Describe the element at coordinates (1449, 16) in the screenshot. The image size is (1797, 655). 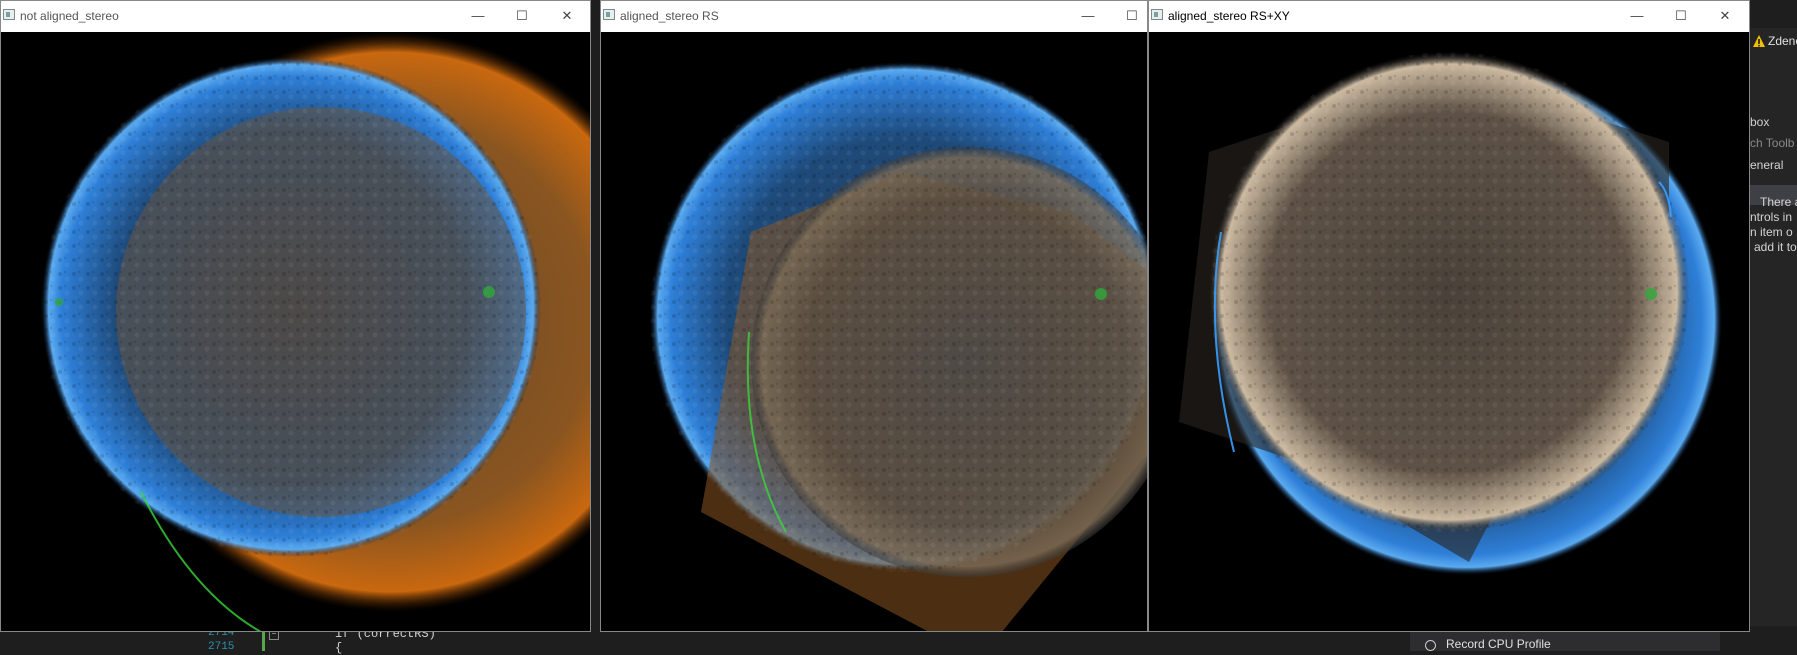
I see `title-bar: aligned_stereo RS+XY — ☐ ✕` at that location.